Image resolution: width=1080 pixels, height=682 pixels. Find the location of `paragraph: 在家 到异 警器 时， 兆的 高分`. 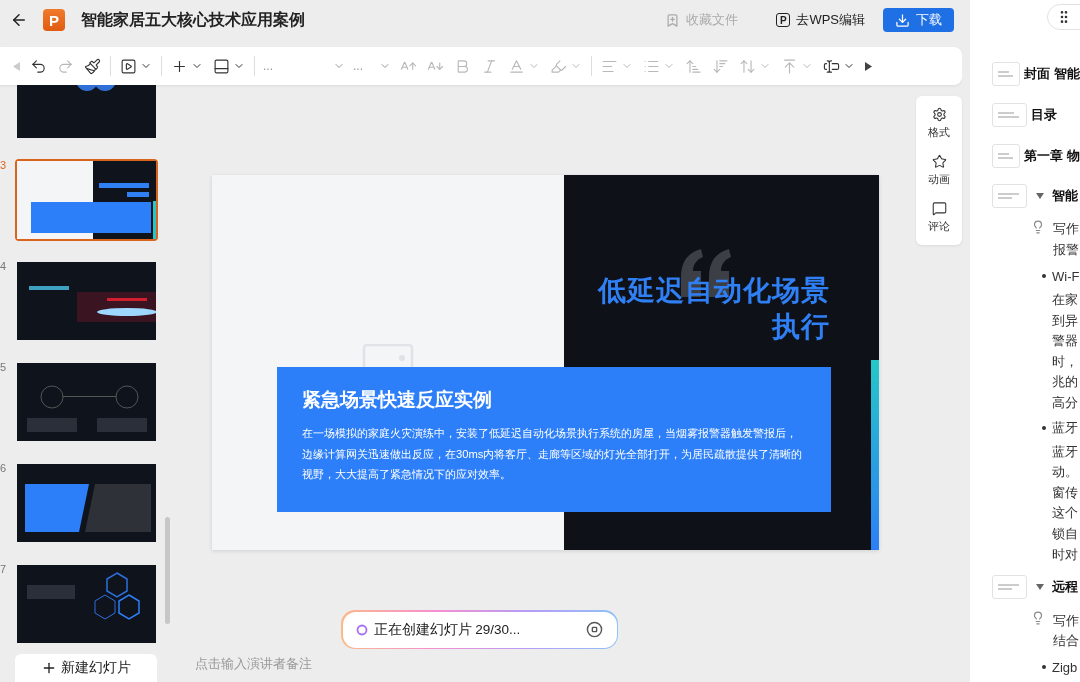

paragraph: 在家 到异 警器 时， 兆的 高分 is located at coordinates (1065, 351).